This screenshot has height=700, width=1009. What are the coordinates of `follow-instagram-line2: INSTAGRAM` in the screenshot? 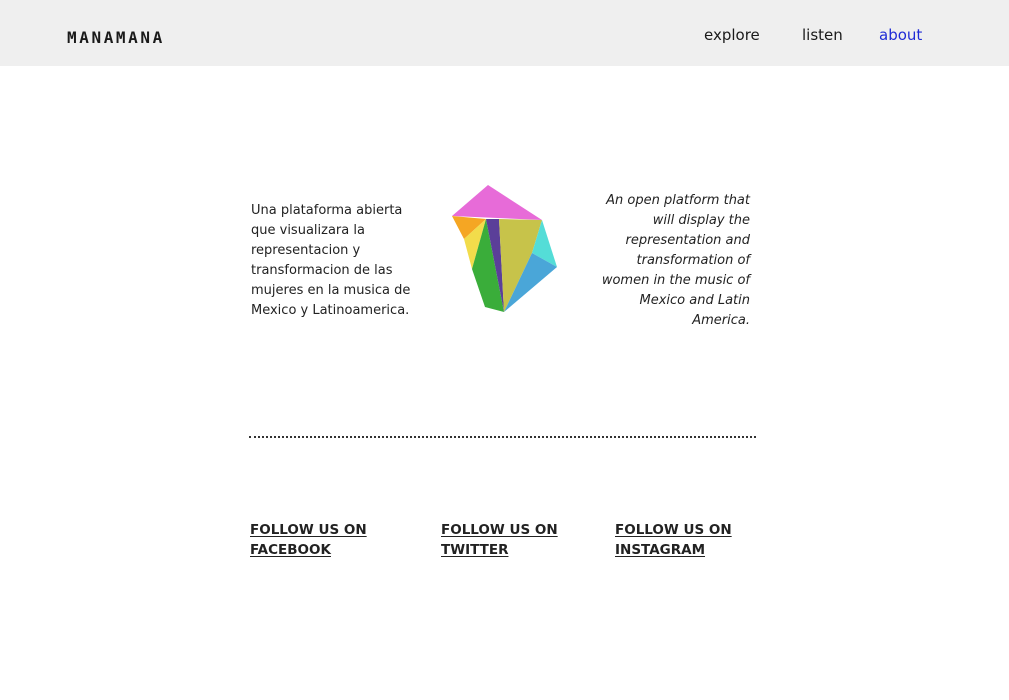 It's located at (660, 550).